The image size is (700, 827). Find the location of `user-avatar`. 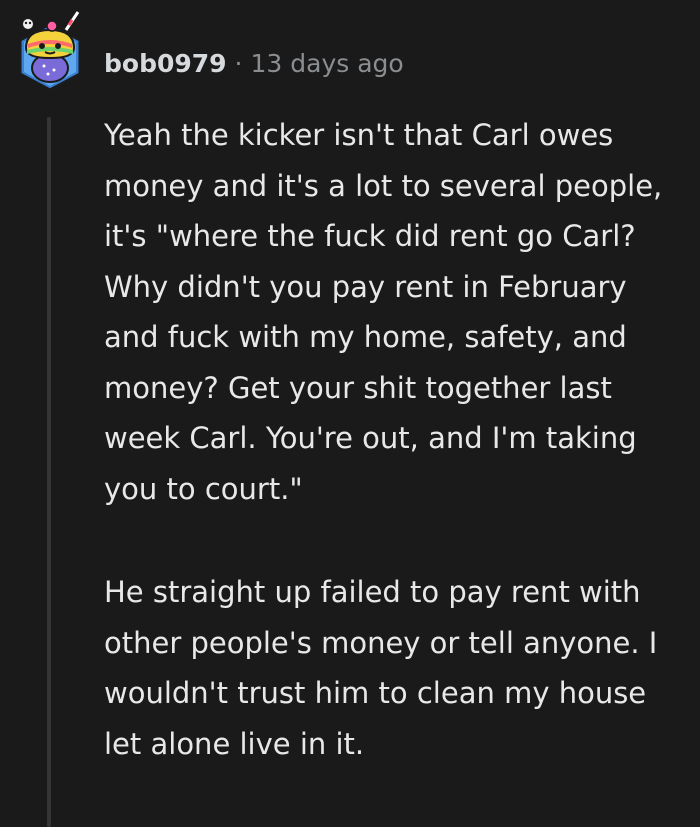

user-avatar is located at coordinates (50, 51).